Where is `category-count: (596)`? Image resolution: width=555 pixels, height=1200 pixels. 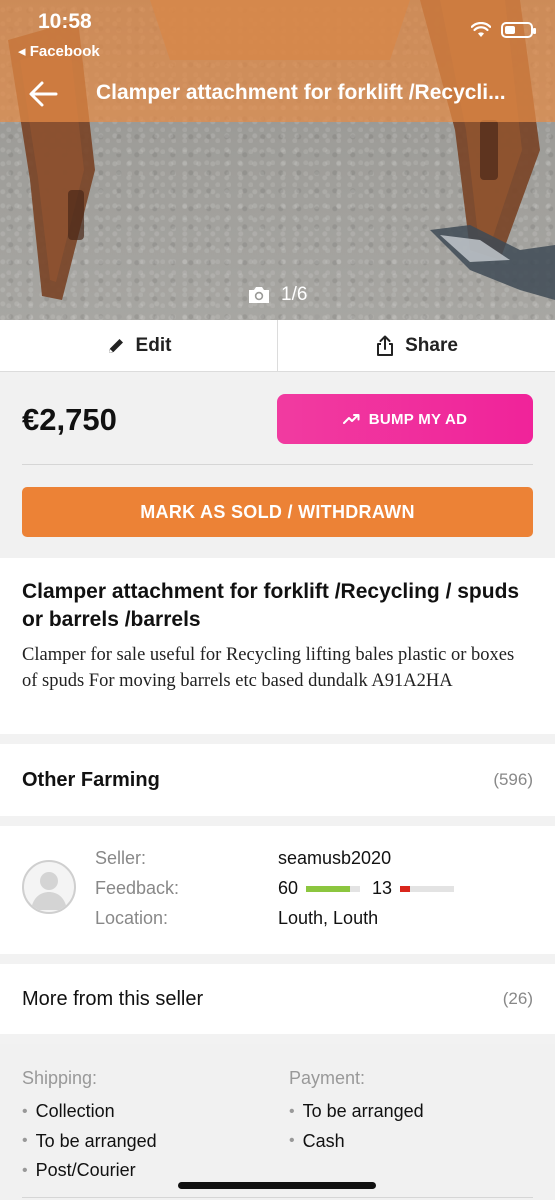 category-count: (596) is located at coordinates (513, 779).